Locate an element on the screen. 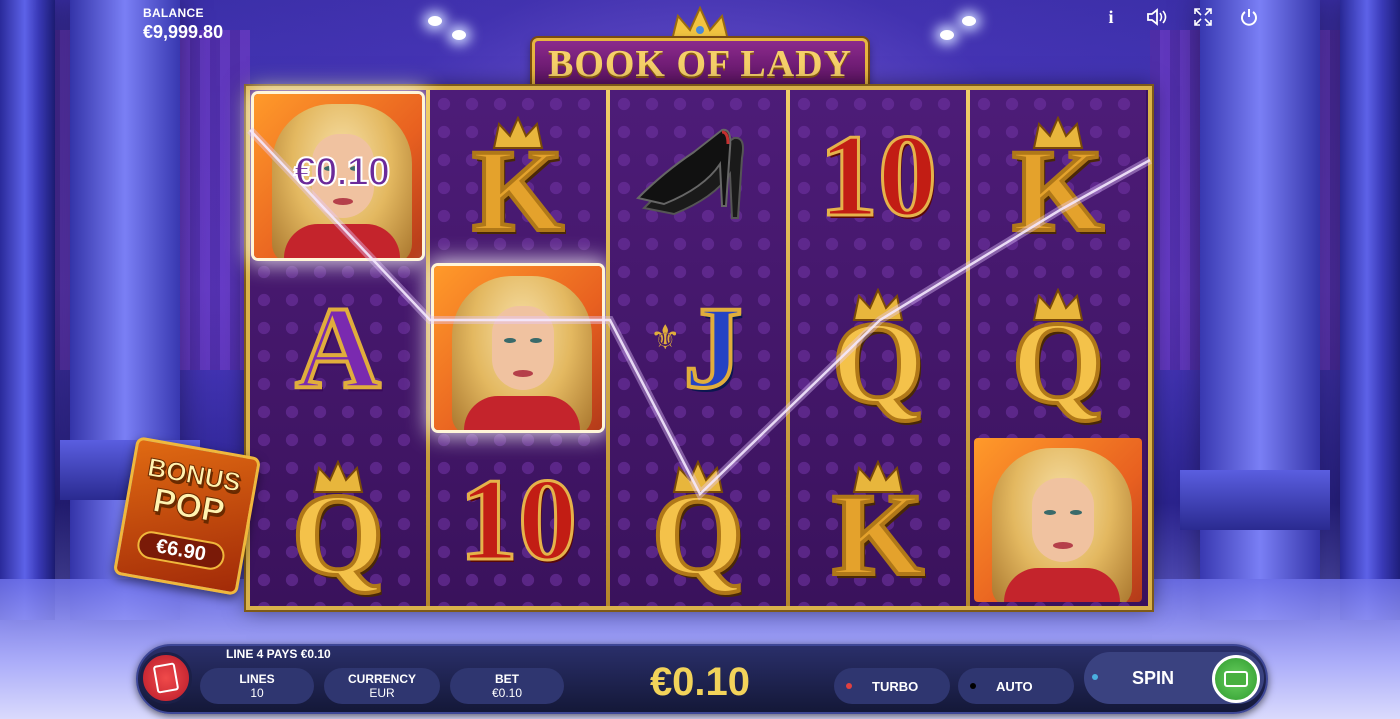 Image resolution: width=1400 pixels, height=719 pixels. currency-selector: CURRENCY EUR is located at coordinates (382, 686).